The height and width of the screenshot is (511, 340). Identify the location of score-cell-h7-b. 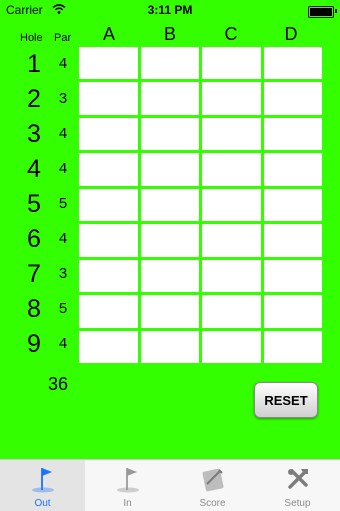
(169, 276).